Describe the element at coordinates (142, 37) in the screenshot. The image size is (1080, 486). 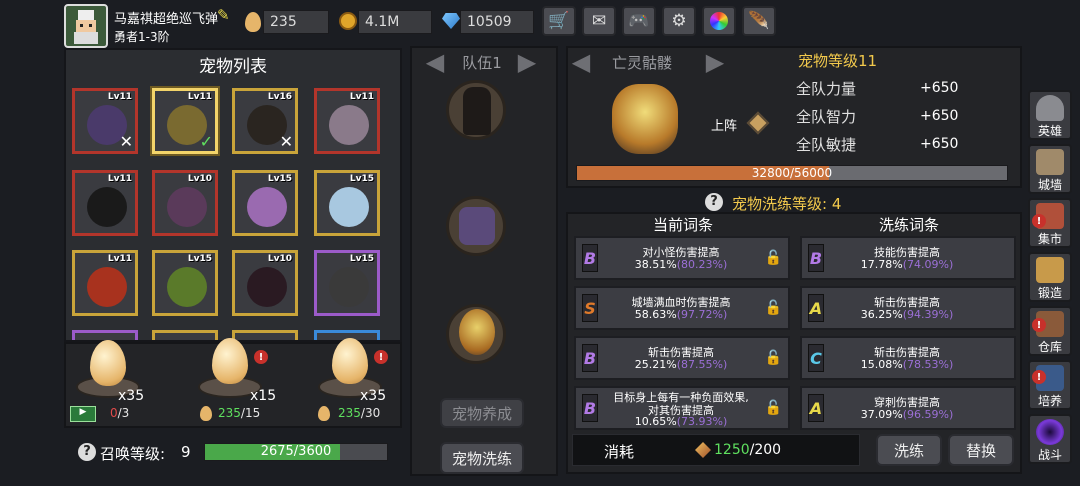
I see `player-rank: 勇者1-3阶` at that location.